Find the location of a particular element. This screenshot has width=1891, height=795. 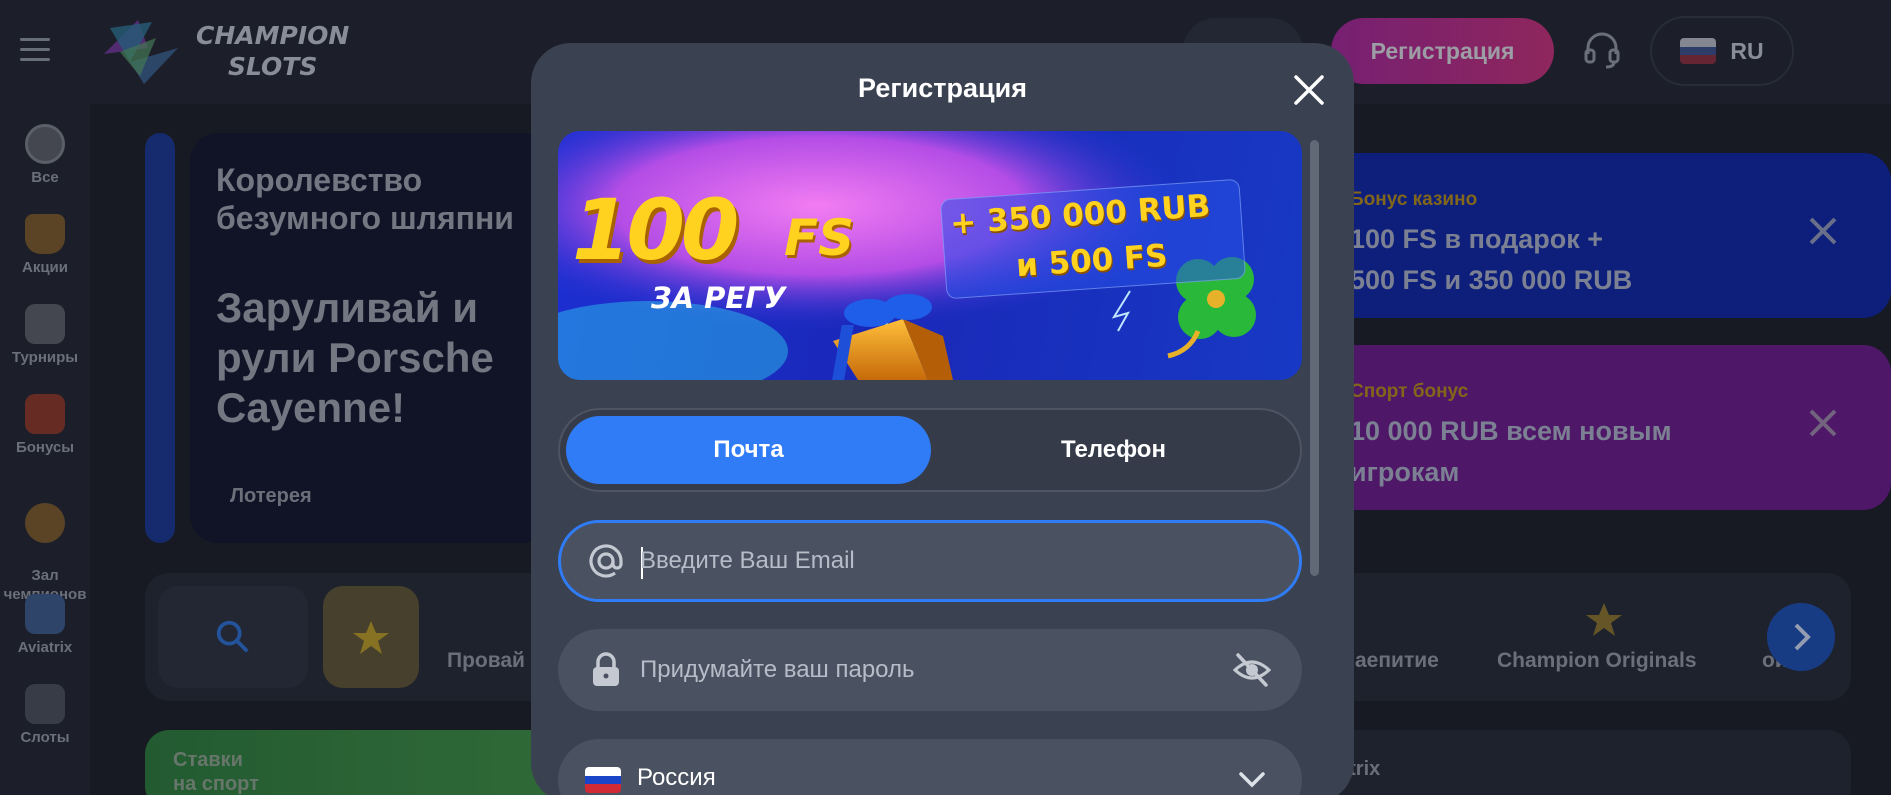

password-input is located at coordinates (920, 670).